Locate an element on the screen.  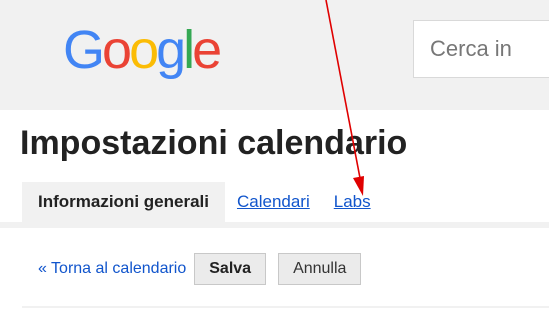
tab-calendari: Calendari is located at coordinates (273, 202).